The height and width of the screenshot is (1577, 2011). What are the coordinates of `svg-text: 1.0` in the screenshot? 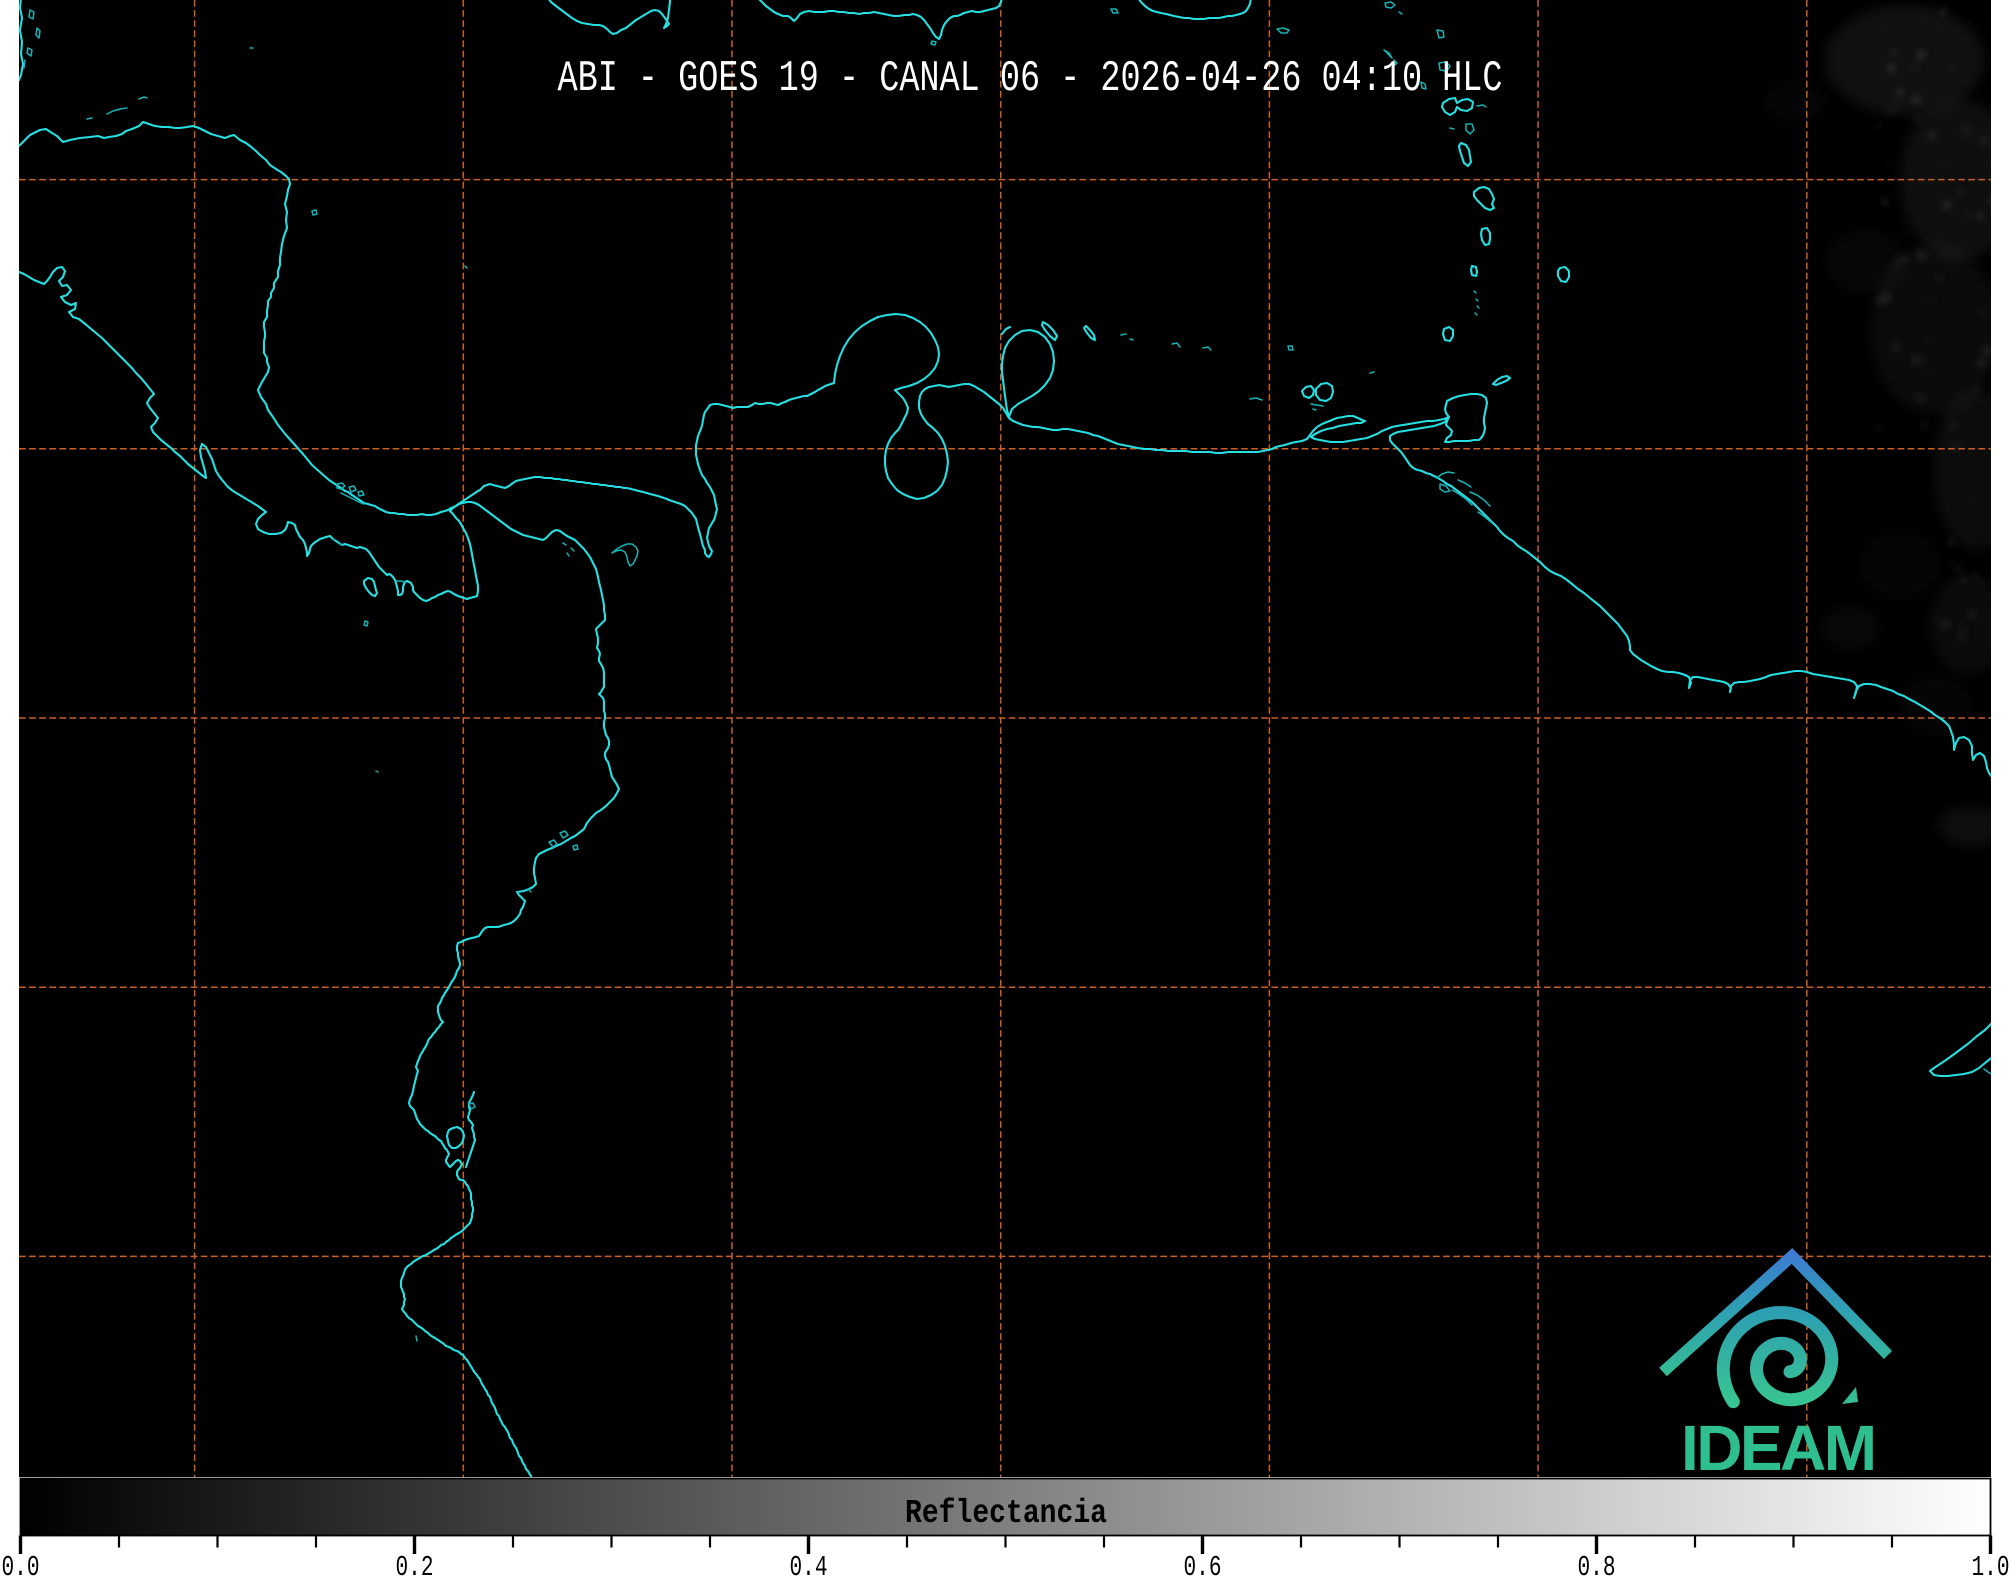 It's located at (1991, 1564).